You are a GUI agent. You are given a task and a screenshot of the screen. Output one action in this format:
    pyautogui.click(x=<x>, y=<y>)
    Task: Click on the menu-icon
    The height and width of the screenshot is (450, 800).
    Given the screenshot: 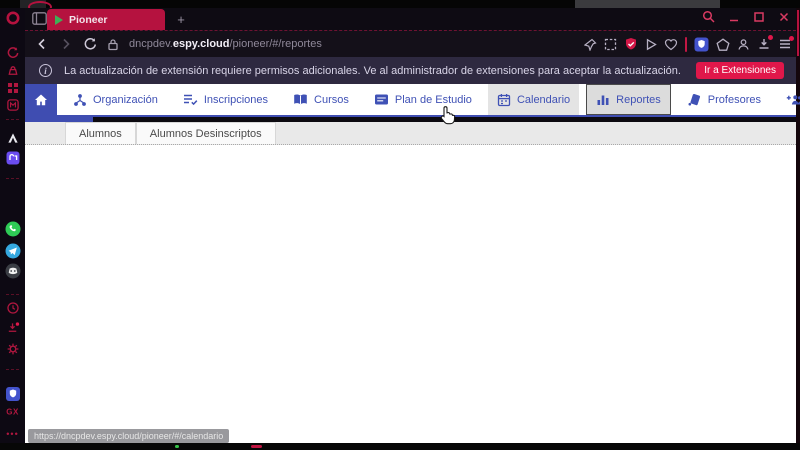 What is the action you would take?
    pyautogui.click(x=786, y=43)
    